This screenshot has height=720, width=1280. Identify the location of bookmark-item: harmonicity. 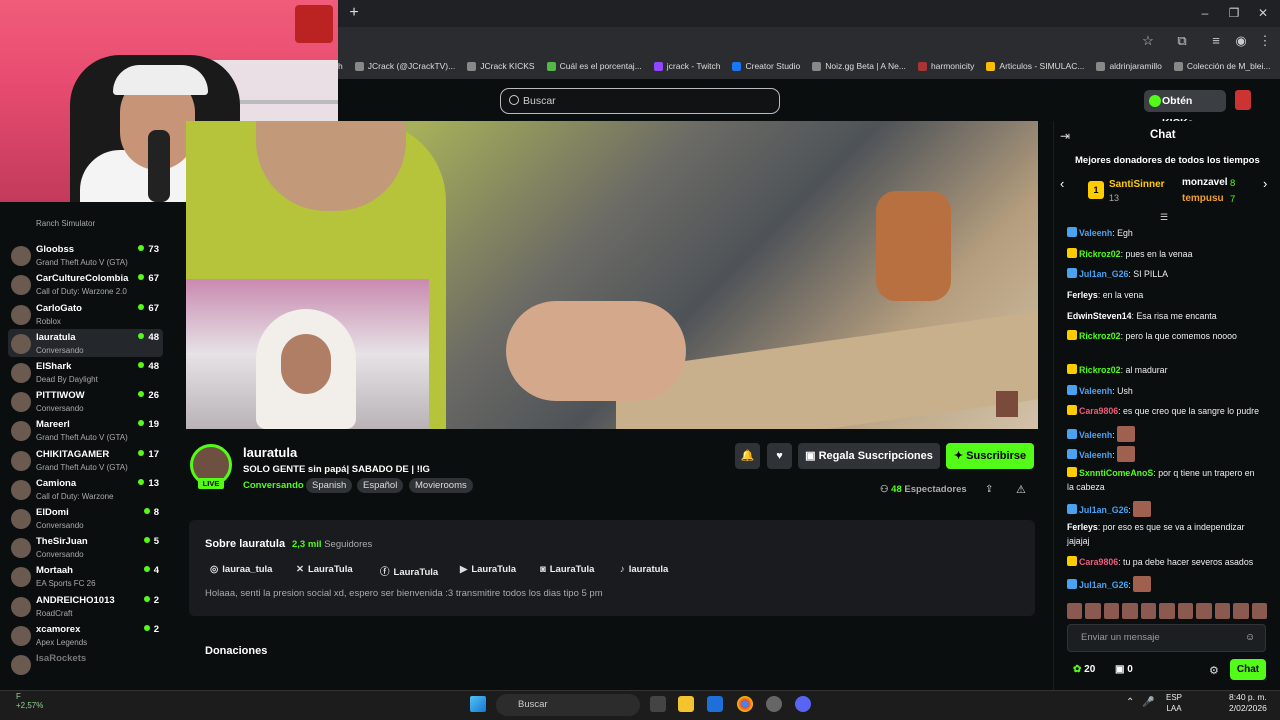
(945, 66).